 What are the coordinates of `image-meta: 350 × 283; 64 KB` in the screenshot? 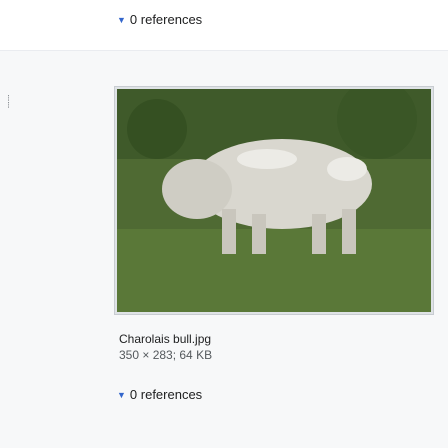 It's located at (166, 355).